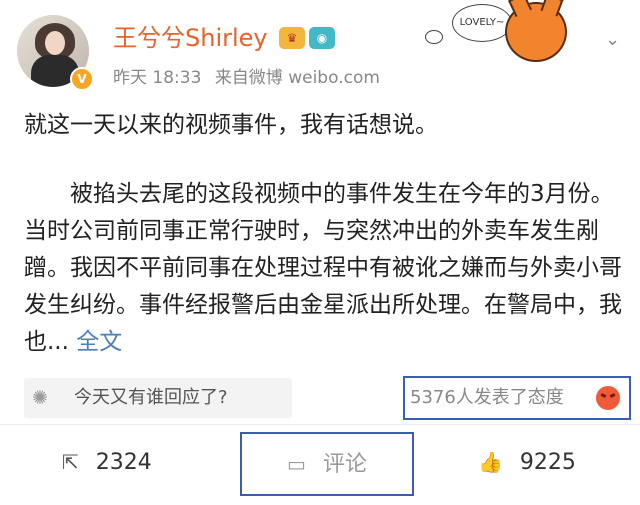 The width and height of the screenshot is (640, 505). I want to click on post-meta: 昨天 18:33 来自微博 weibo.com, so click(250, 75).